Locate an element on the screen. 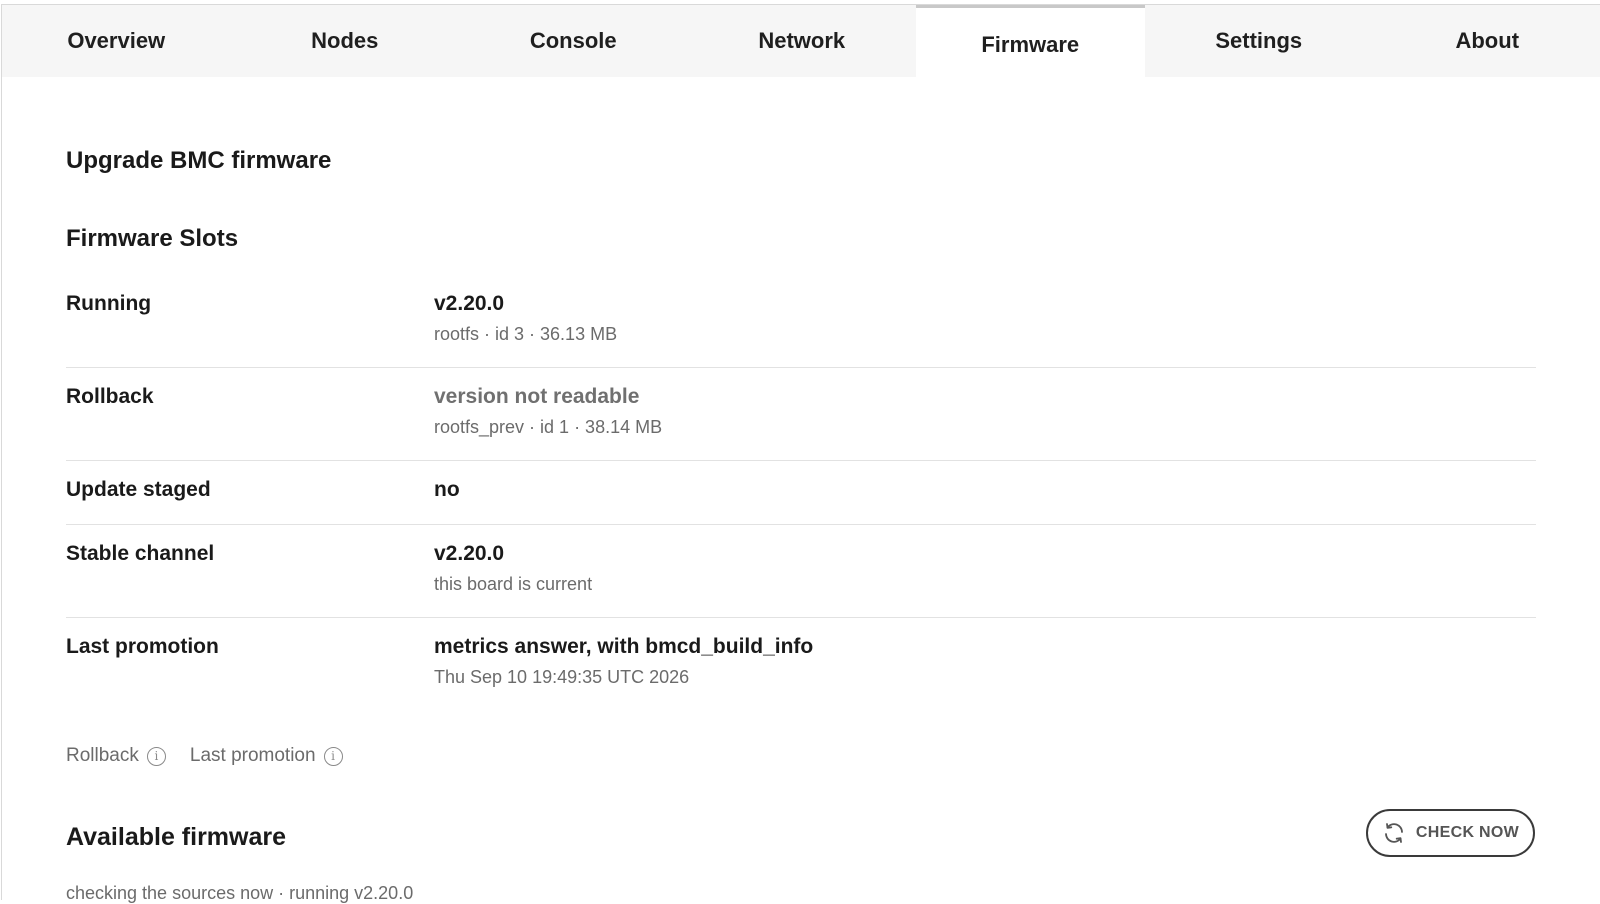 The height and width of the screenshot is (904, 1600). available-firmware-heading: Available firmware is located at coordinates (176, 837).